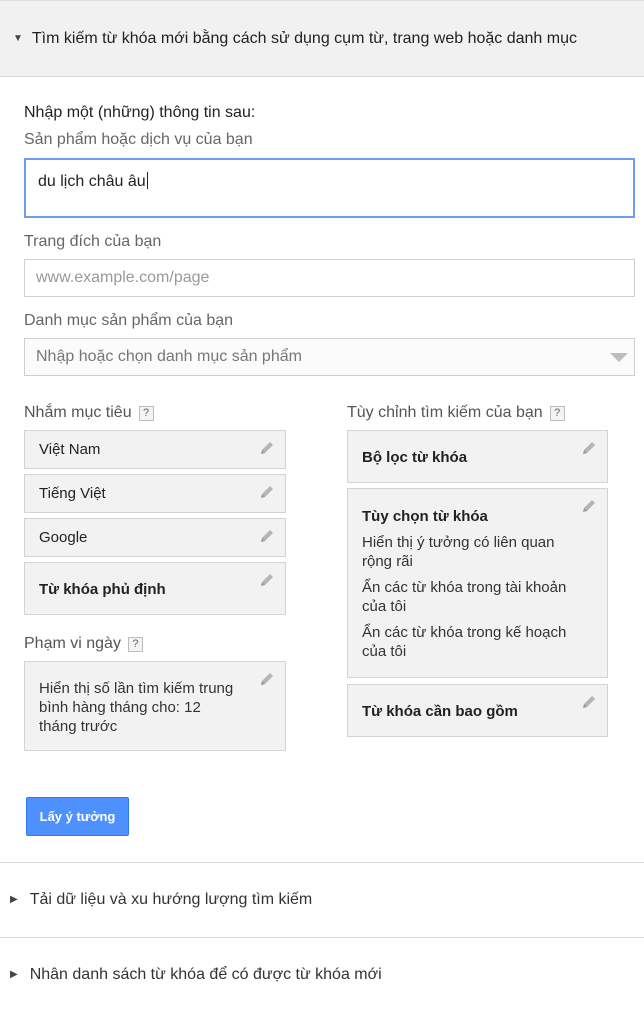 This screenshot has height=1011, width=644. Describe the element at coordinates (72, 643) in the screenshot. I see `date-range-heading-text: Phạm vi ngày` at that location.